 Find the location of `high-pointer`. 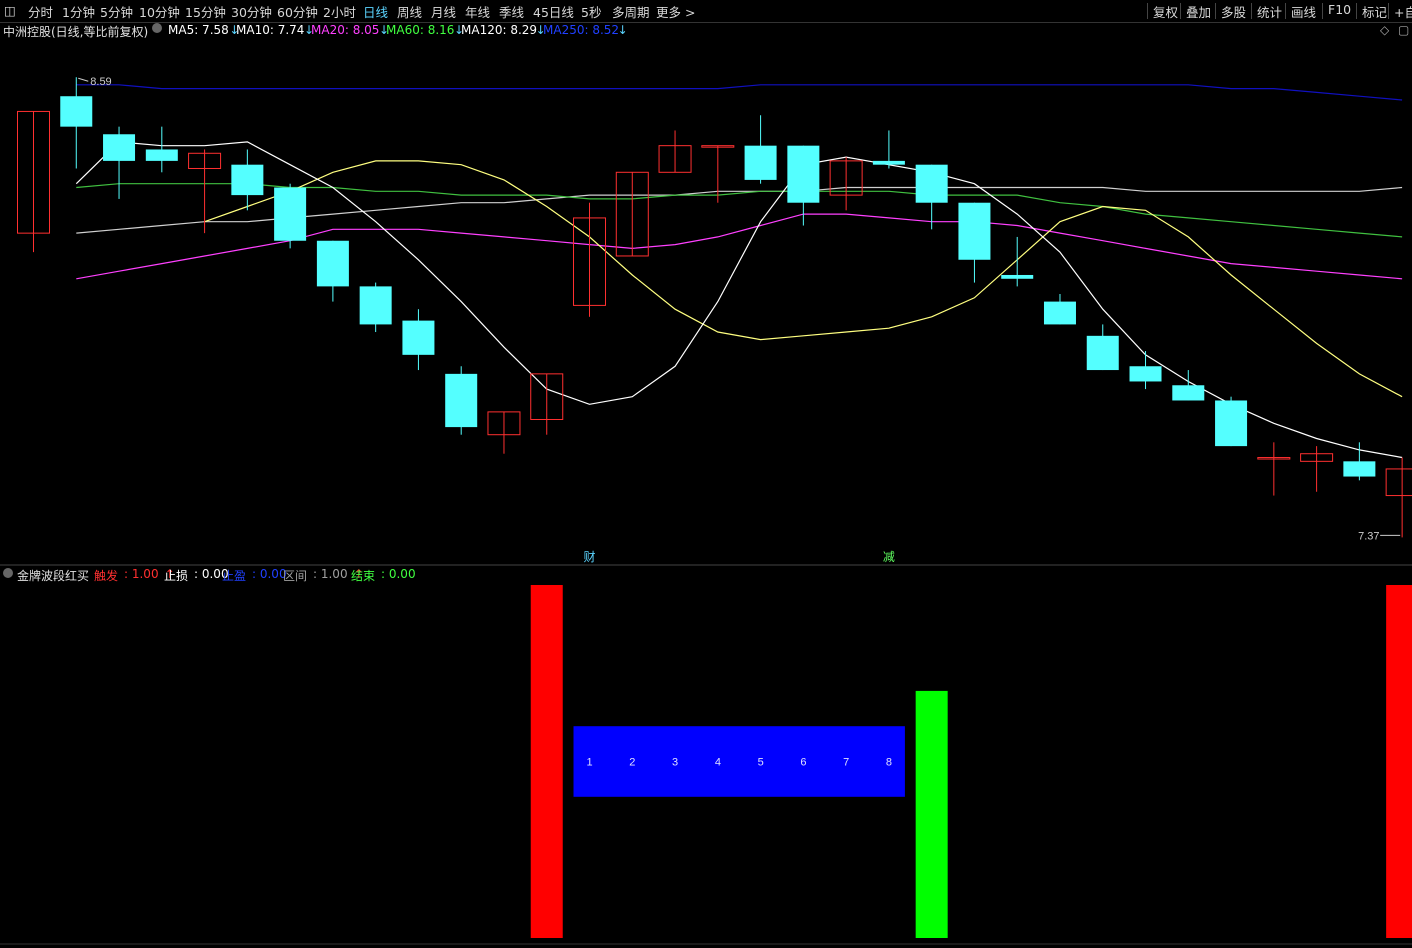

high-pointer is located at coordinates (83, 79).